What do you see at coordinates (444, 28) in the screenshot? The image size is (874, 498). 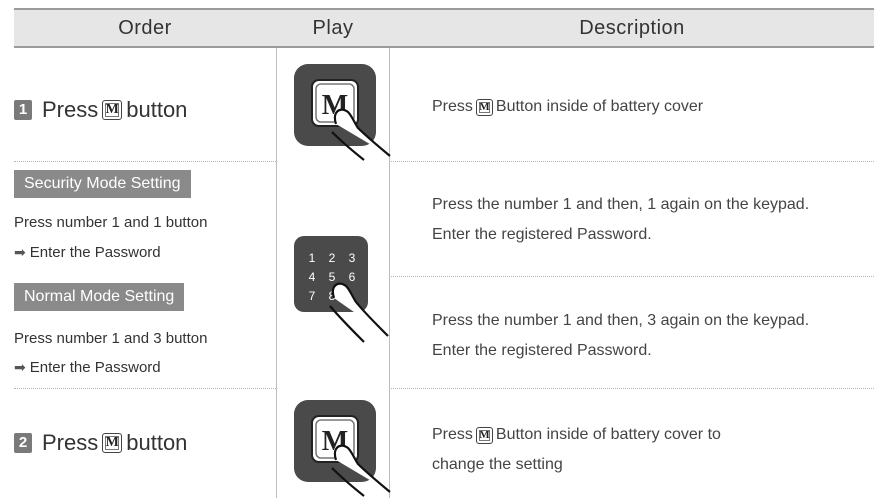 I see `table-header: Order Play Description` at bounding box center [444, 28].